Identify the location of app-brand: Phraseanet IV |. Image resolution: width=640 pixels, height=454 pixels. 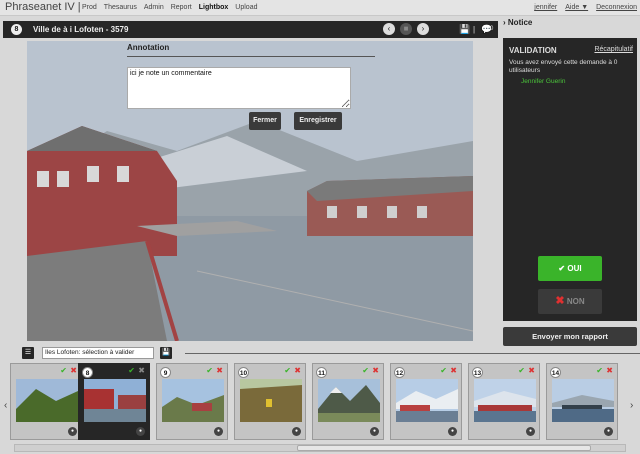
(43, 7).